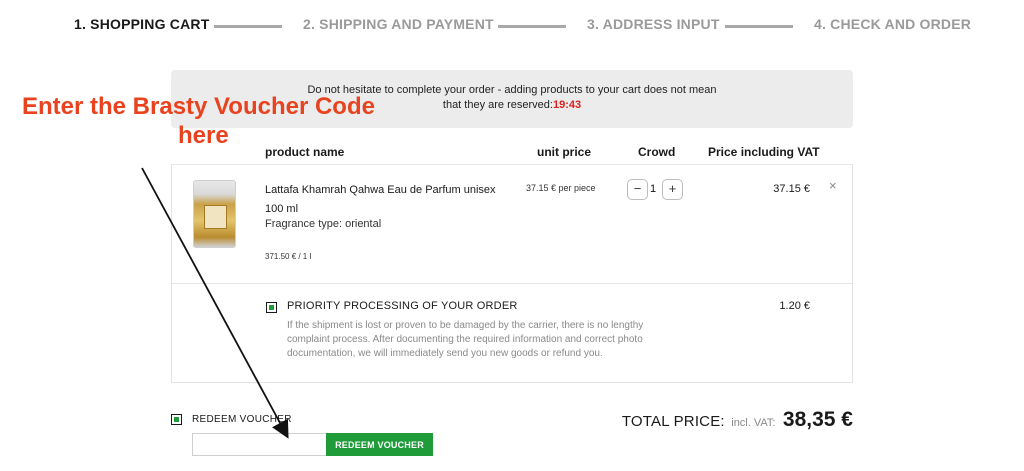 This screenshot has height=471, width=1024. What do you see at coordinates (564, 152) in the screenshot?
I see `header-unit-price: unit price` at bounding box center [564, 152].